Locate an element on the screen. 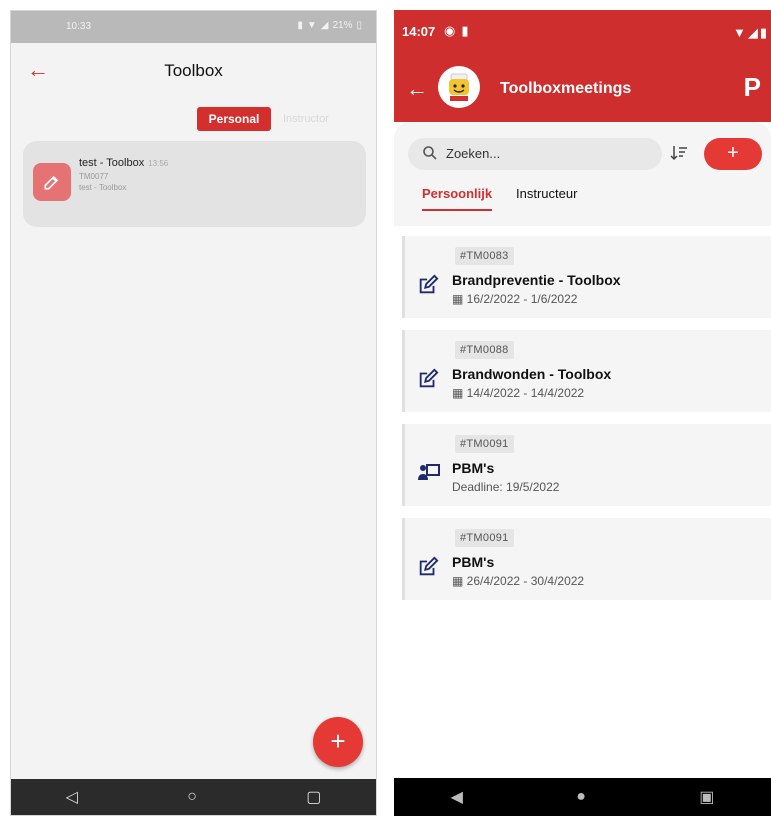  tab-bar: Personal Instructor is located at coordinates (193, 123).